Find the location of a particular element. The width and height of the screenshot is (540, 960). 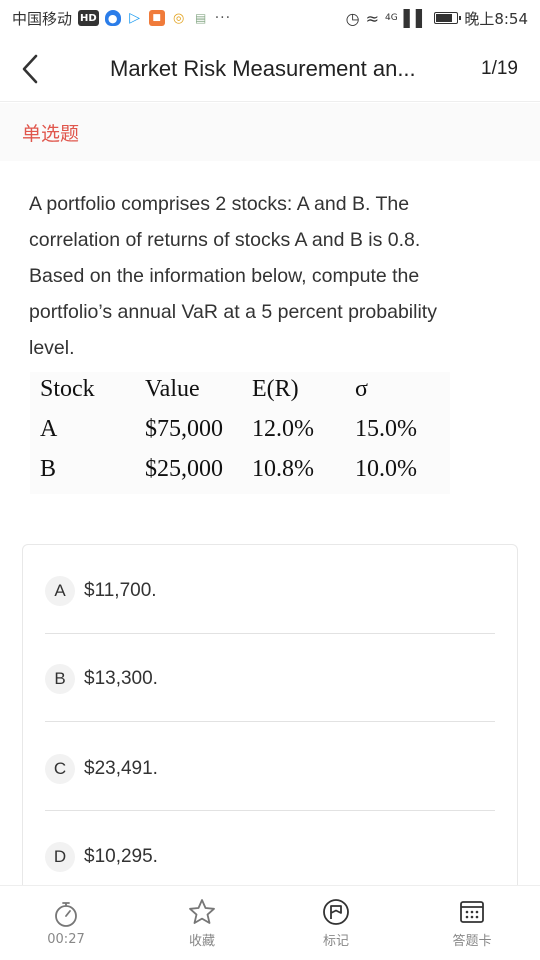

favorite-button: 收藏 is located at coordinates (202, 923).